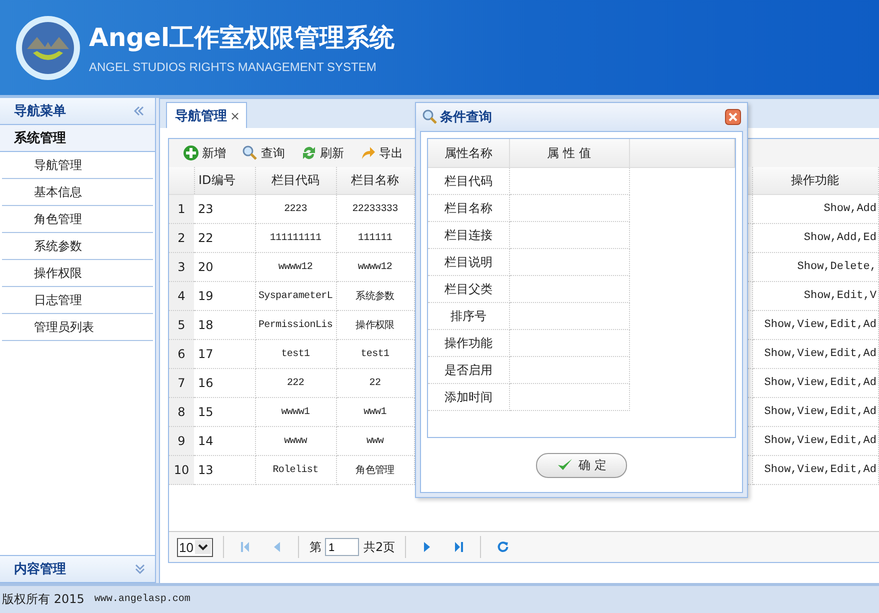  I want to click on table-cell: 111111111, so click(295, 238).